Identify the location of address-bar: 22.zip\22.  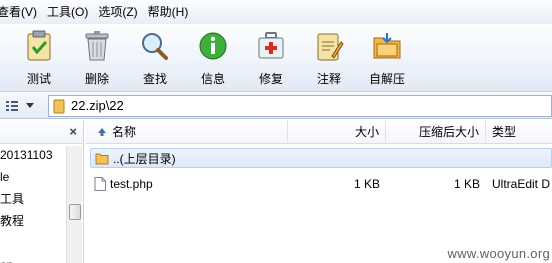
(276, 106).